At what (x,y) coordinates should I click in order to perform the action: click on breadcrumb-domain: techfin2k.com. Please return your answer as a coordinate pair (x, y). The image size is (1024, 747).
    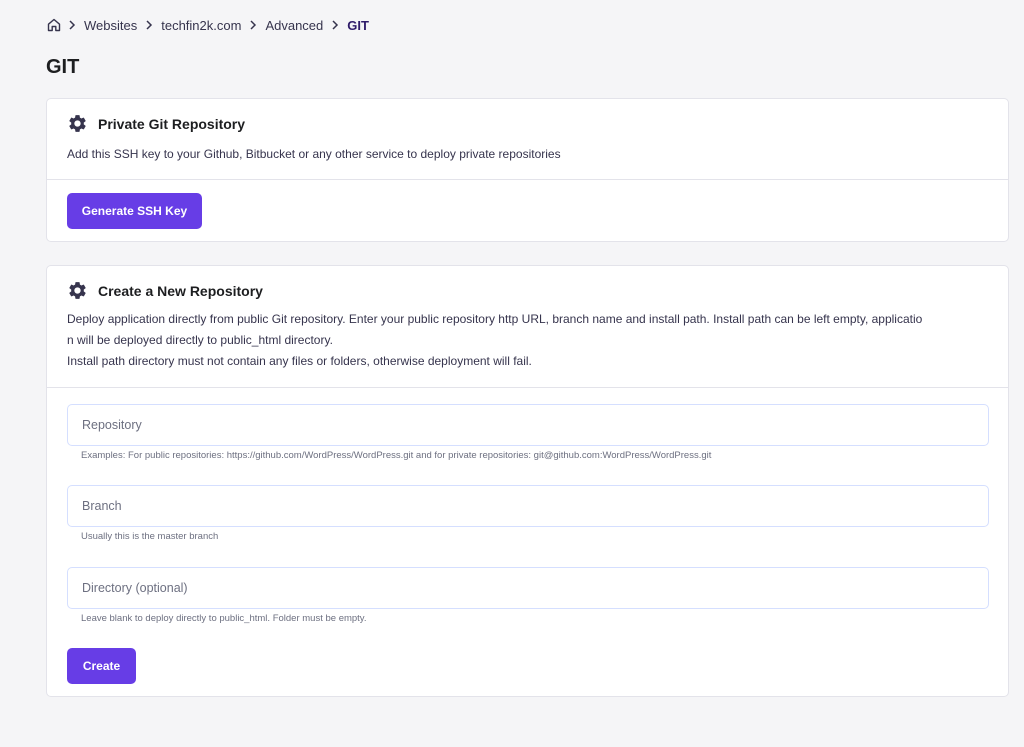
    Looking at the image, I should click on (201, 25).